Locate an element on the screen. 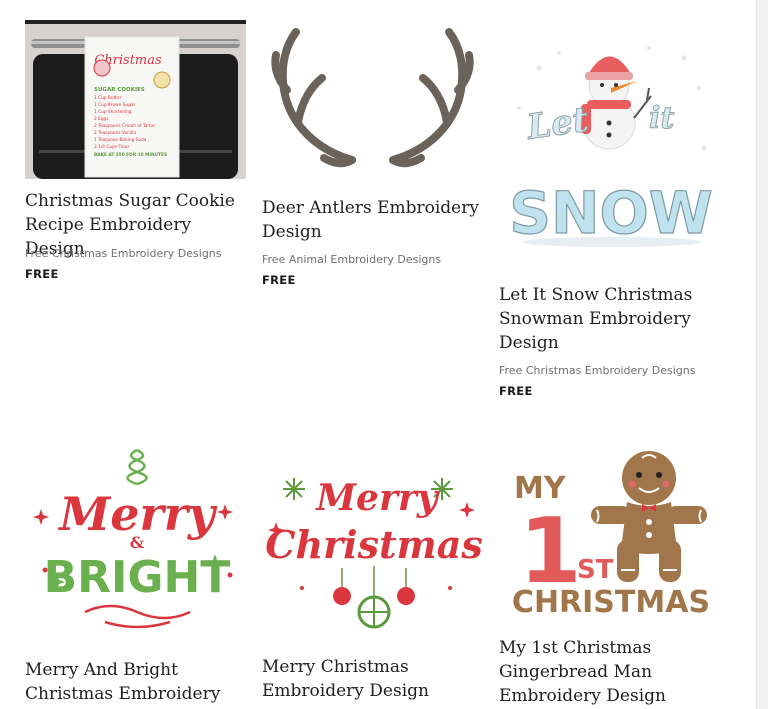 This screenshot has height=709, width=768. product-title-deer-antlers: Deer Antlers Embroidery Design is located at coordinates (374, 220).